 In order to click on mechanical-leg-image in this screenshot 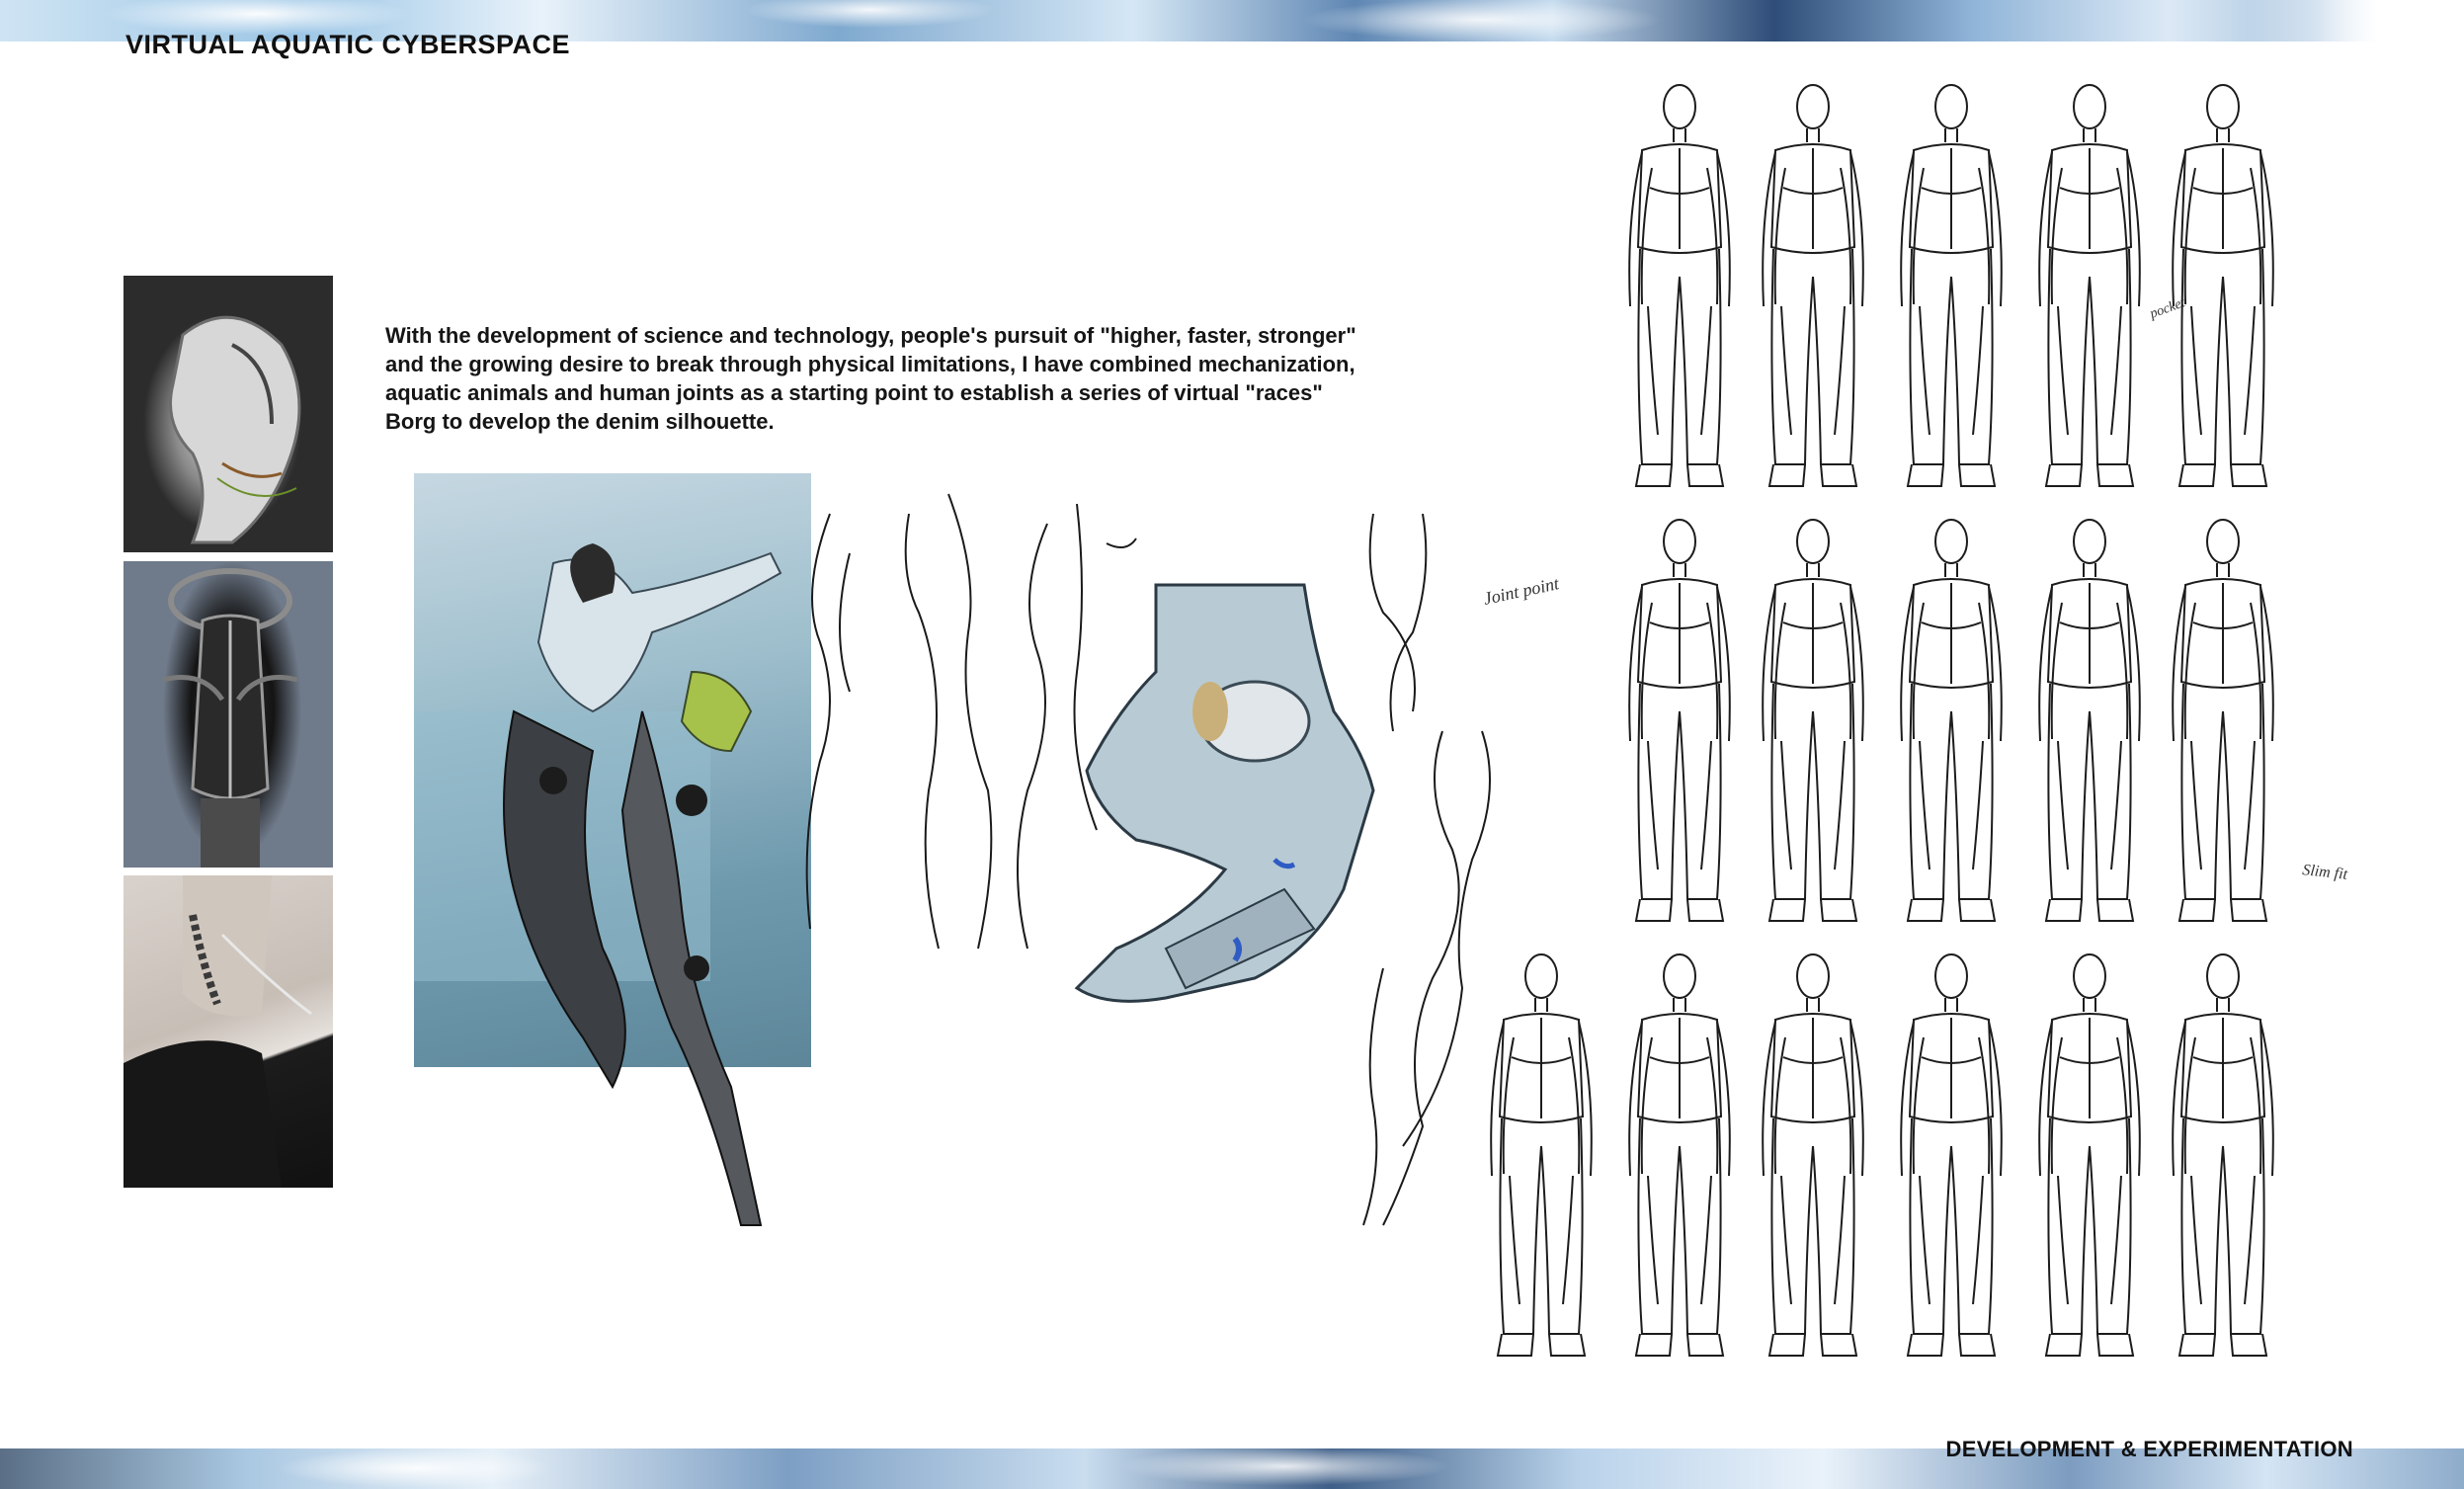, I will do `click(1224, 793)`.